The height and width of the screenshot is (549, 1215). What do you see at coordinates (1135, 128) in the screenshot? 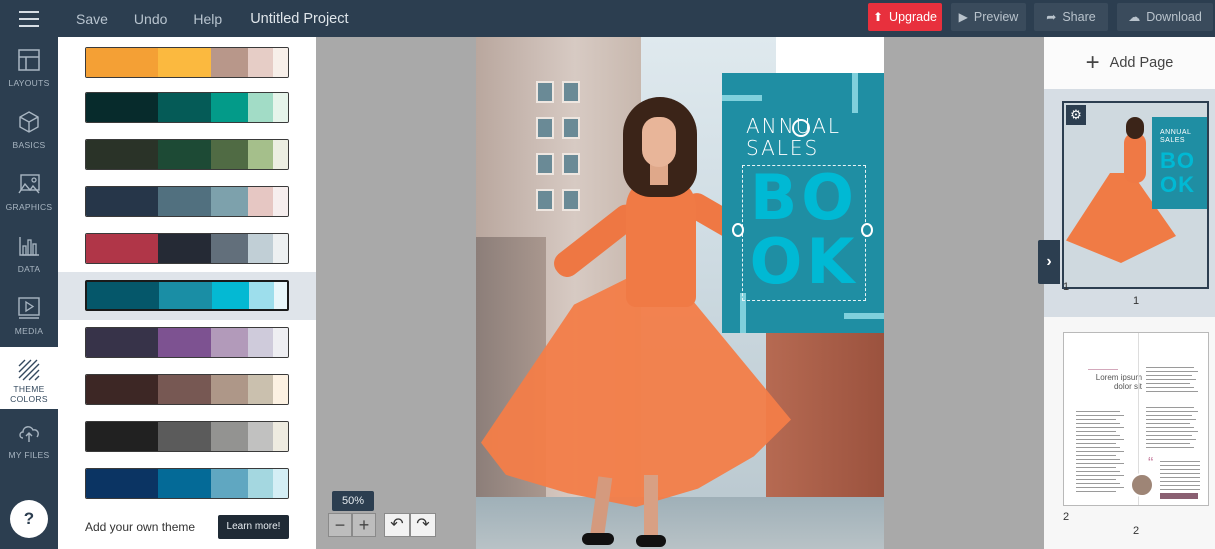
I see `thumb-head` at bounding box center [1135, 128].